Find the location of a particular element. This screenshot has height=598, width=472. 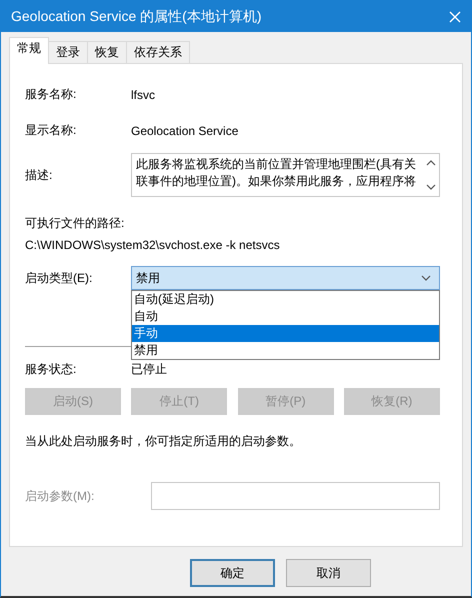

service-name-value: lfsvc is located at coordinates (143, 95).